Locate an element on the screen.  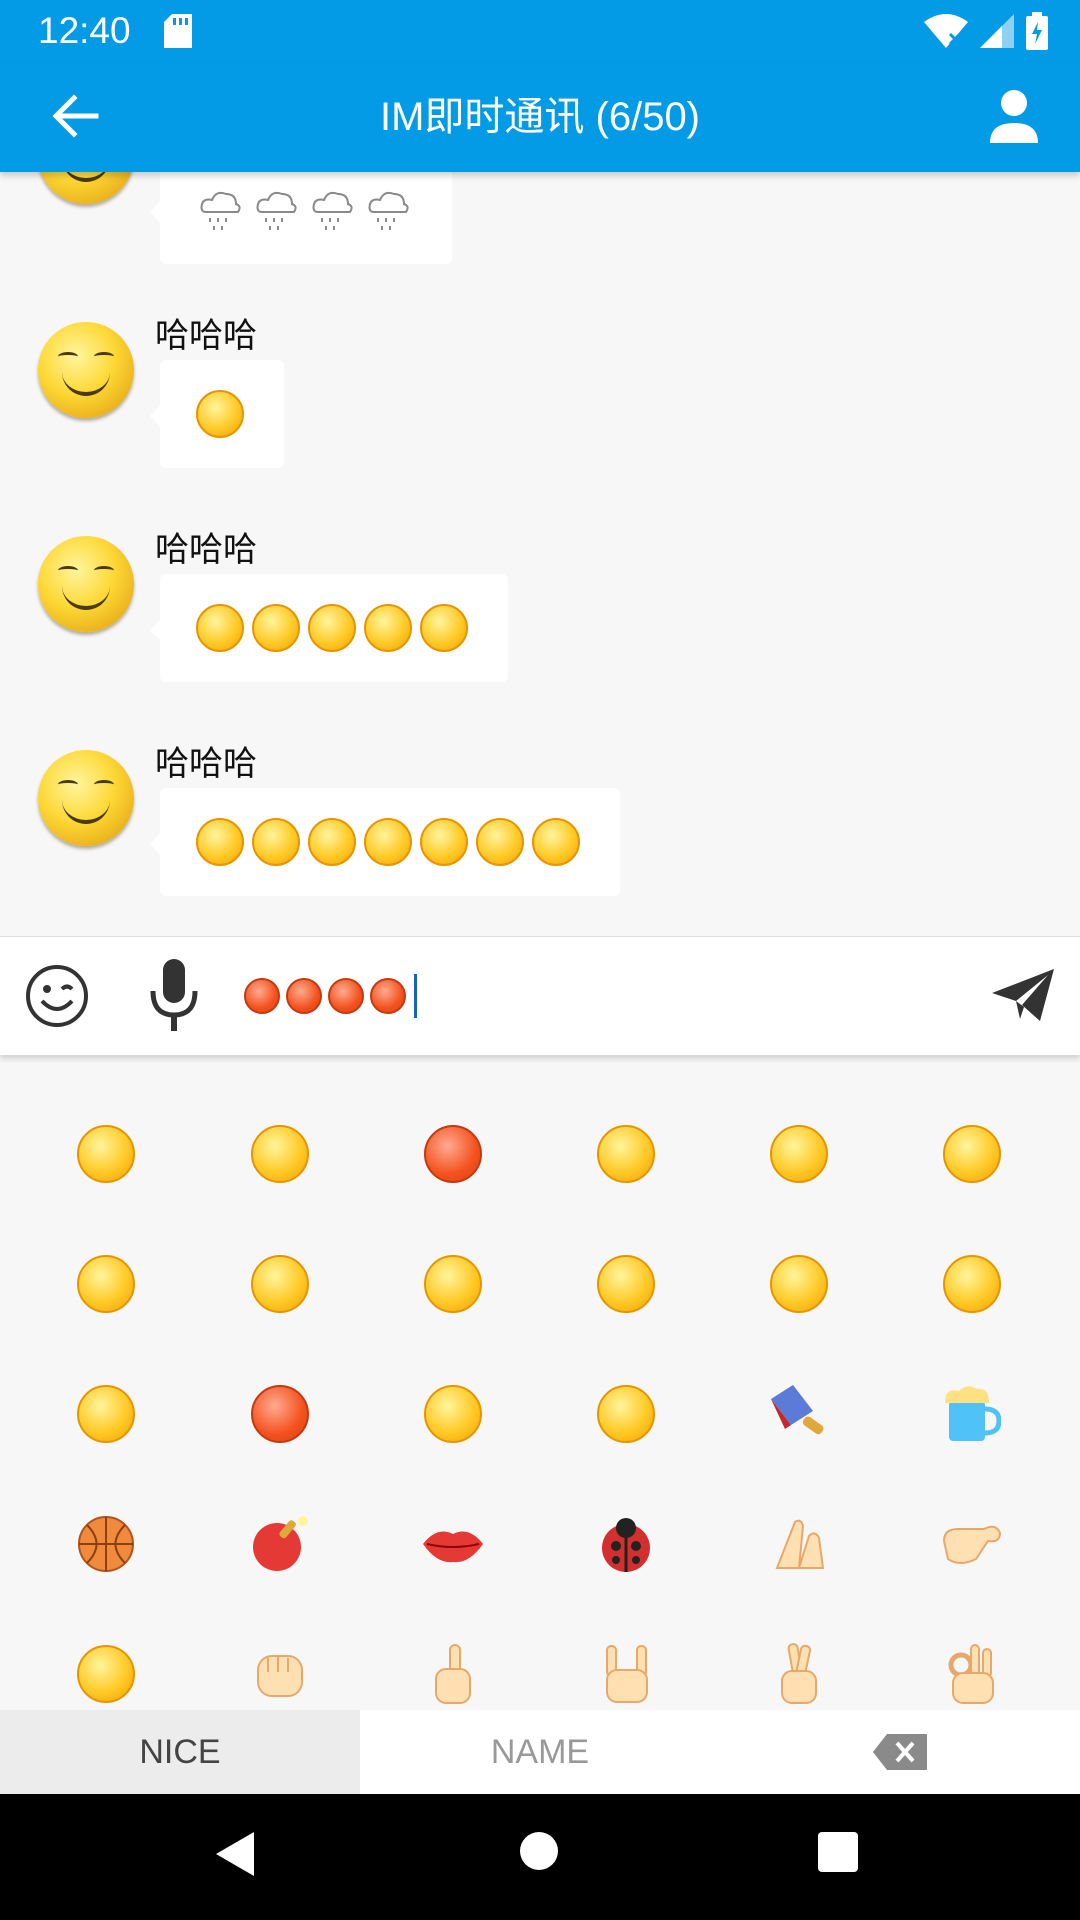
emoji-kiss is located at coordinates (106, 1414).